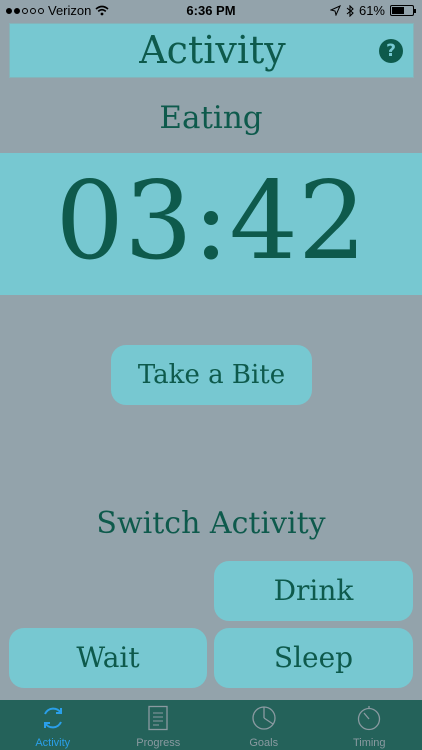 This screenshot has width=422, height=750. Describe the element at coordinates (264, 743) in the screenshot. I see `tab-label: Goals` at that location.